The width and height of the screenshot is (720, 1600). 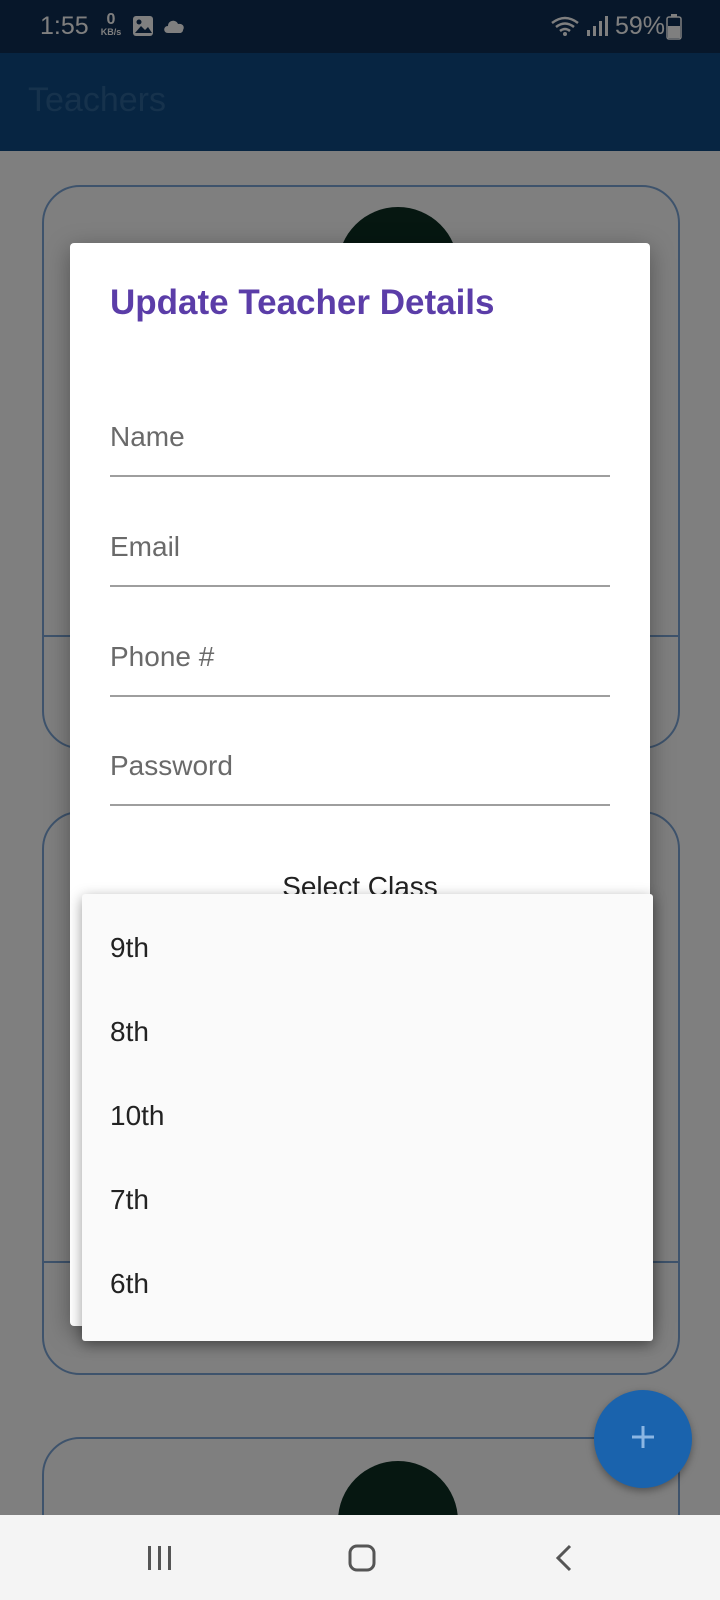 What do you see at coordinates (565, 1560) in the screenshot?
I see `back-icon` at bounding box center [565, 1560].